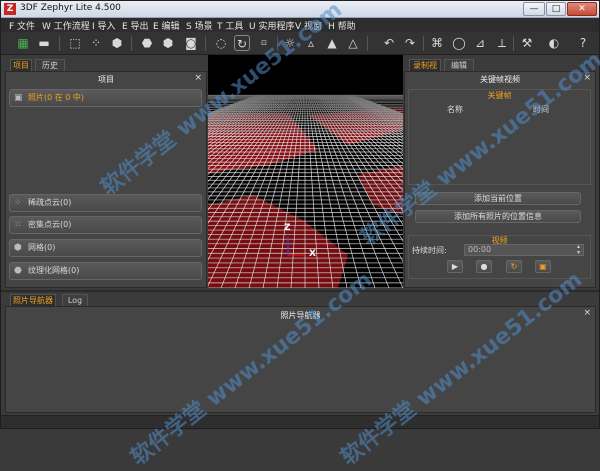 Image resolution: width=600 pixels, height=471 pixels. I want to click on column-time: 时间, so click(541, 109).